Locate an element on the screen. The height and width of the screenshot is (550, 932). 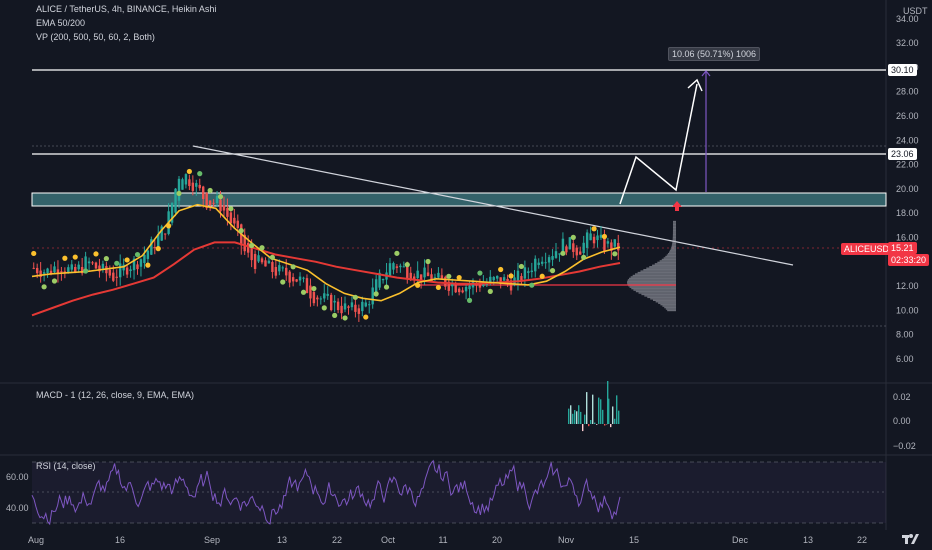
time-tick: 11 is located at coordinates (442, 540).